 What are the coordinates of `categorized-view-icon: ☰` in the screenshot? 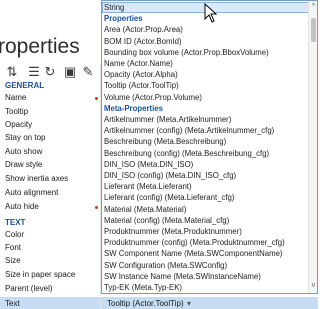 It's located at (34, 72).